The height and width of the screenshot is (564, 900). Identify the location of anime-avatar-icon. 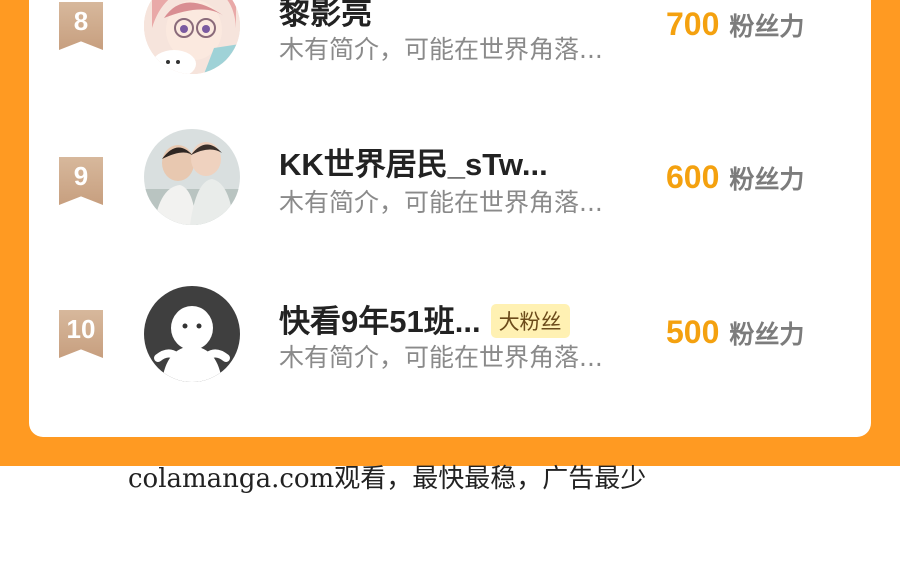
(192, 37).